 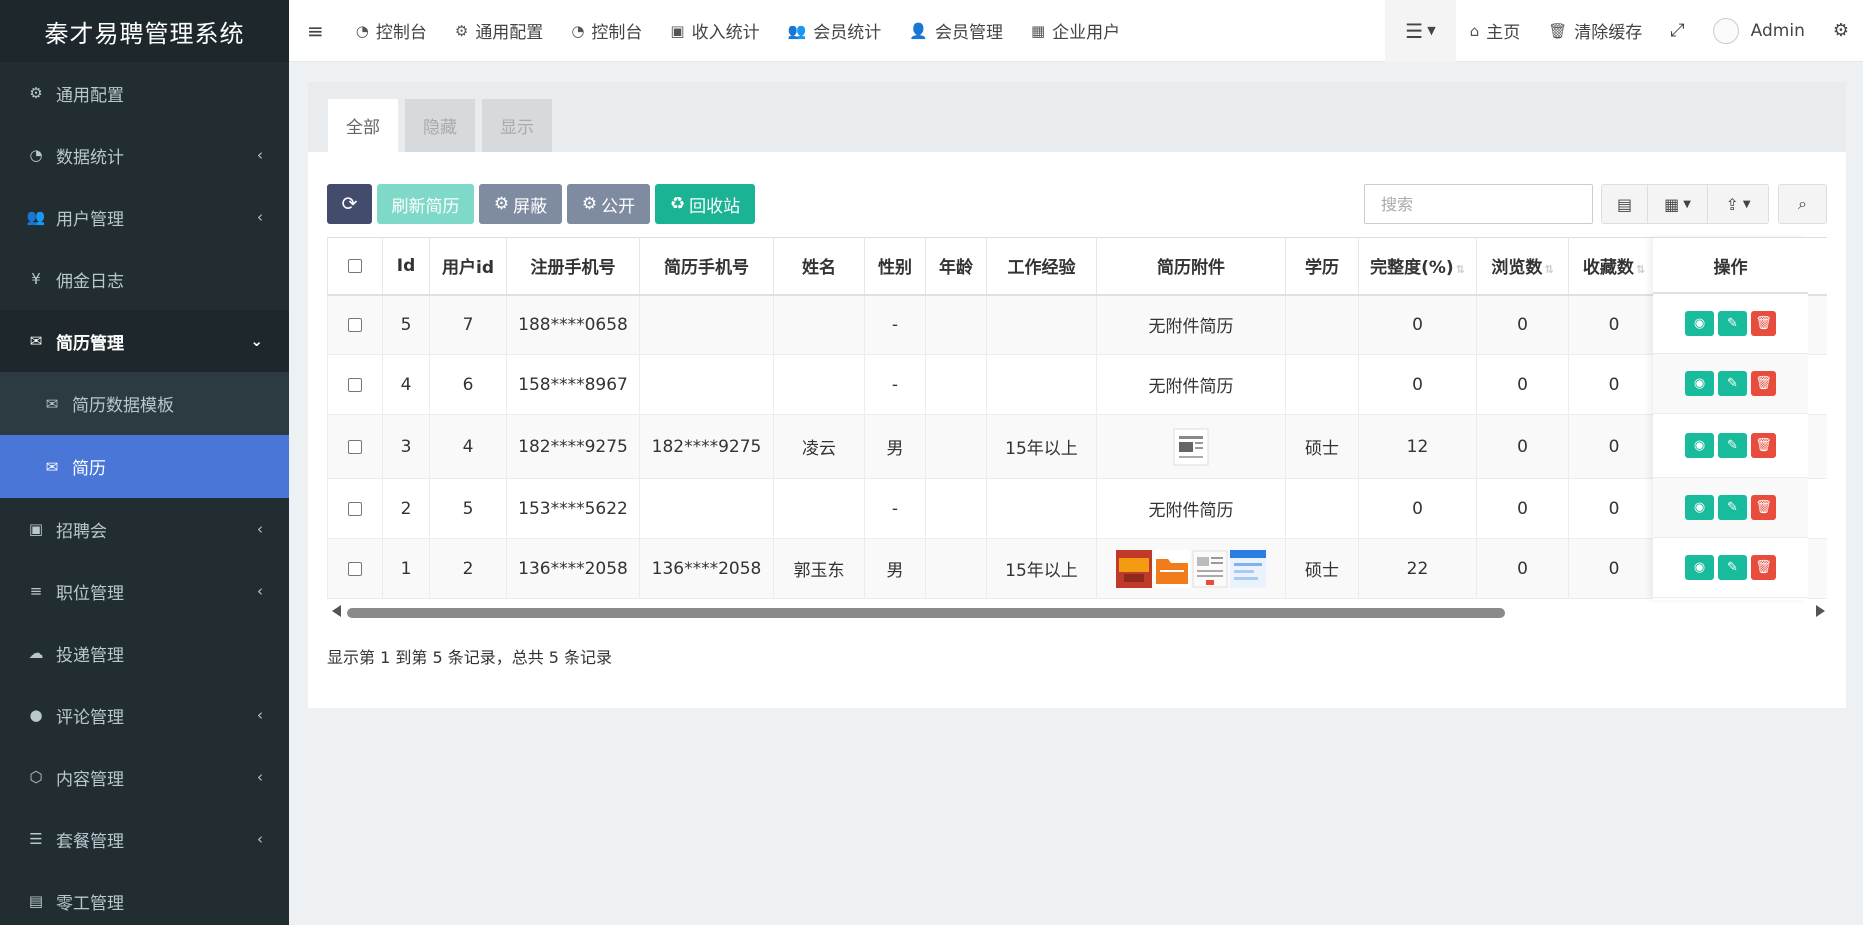 I want to click on column-header: 用户id, so click(x=468, y=266).